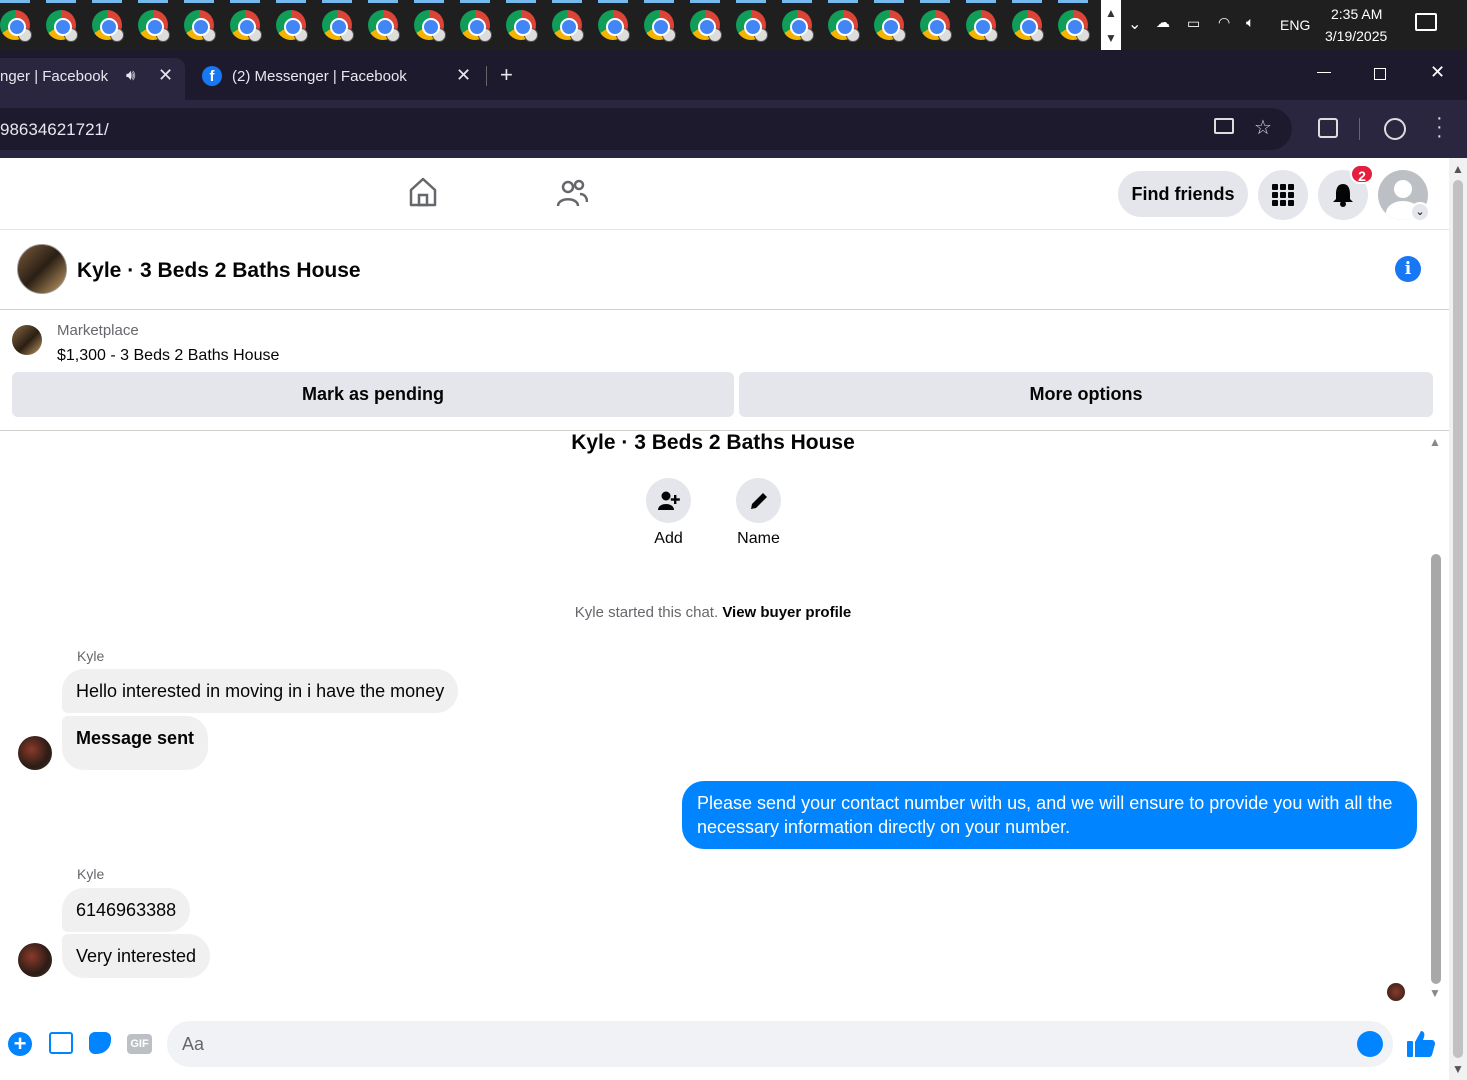 Image resolution: width=1467 pixels, height=1080 pixels. I want to click on home-icon, so click(423, 194).